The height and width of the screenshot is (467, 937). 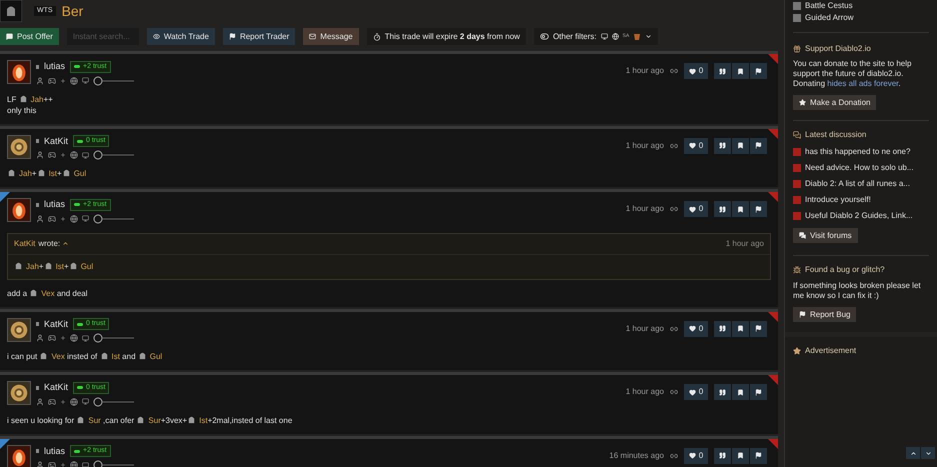 What do you see at coordinates (22, 356) in the screenshot?
I see `message-text: i can put` at bounding box center [22, 356].